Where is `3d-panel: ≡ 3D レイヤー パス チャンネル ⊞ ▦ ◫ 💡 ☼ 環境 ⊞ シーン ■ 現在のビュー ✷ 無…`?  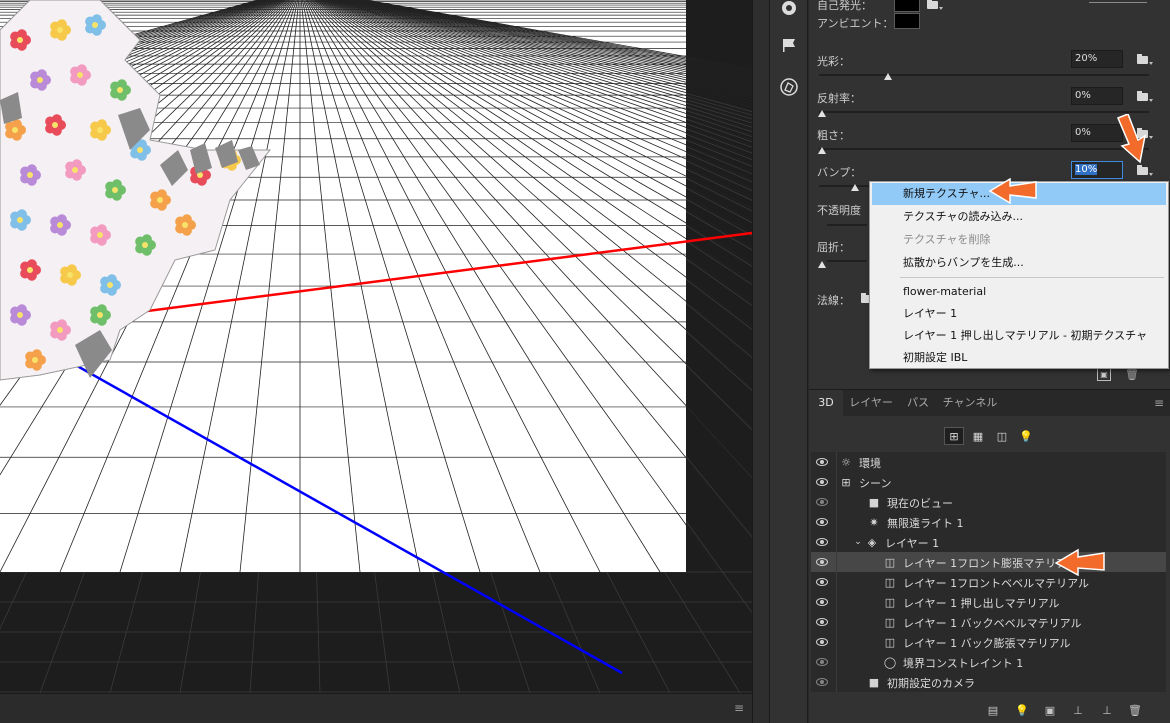
3d-panel: ≡ 3D レイヤー パス チャンネル ⊞ ▦ ◫ 💡 ☼ 環境 ⊞ シーン ■ 現在のビュー ✷ 無… is located at coordinates (989, 556).